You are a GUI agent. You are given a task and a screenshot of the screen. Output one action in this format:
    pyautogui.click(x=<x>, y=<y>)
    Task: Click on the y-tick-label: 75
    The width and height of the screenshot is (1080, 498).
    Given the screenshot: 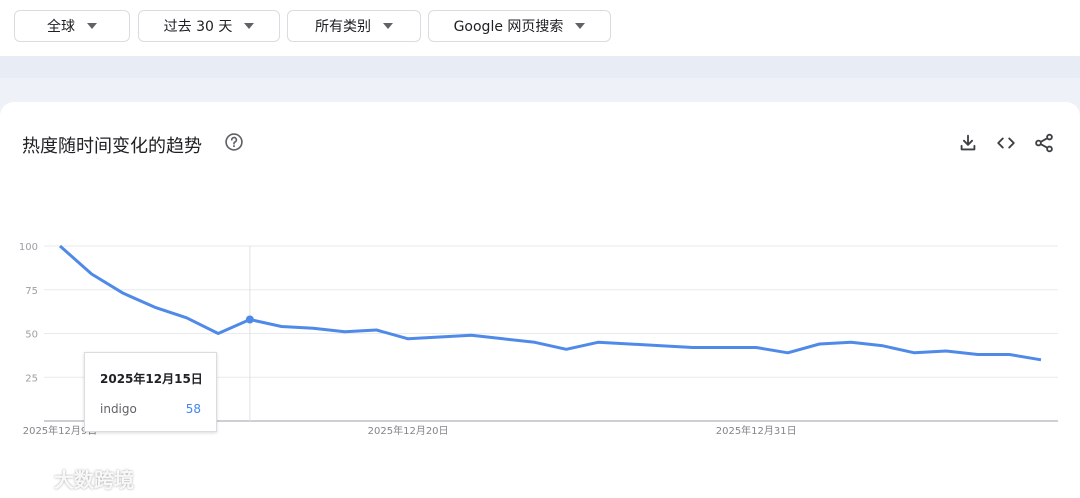 What is the action you would take?
    pyautogui.click(x=31, y=291)
    